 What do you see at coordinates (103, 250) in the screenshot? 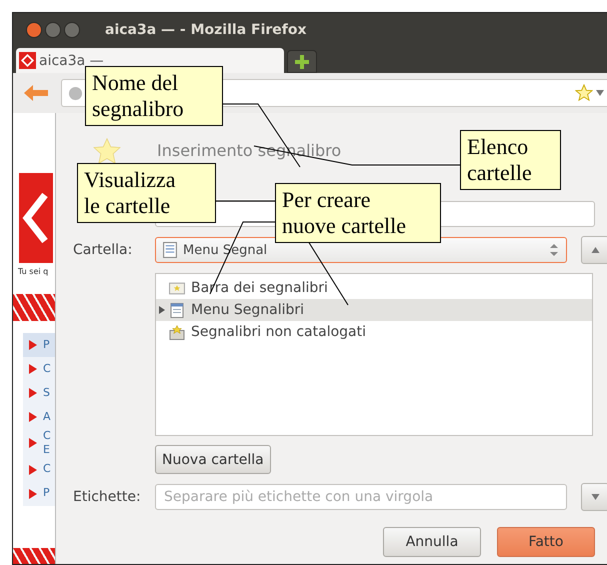
I see `field-label: Cartella:` at bounding box center [103, 250].